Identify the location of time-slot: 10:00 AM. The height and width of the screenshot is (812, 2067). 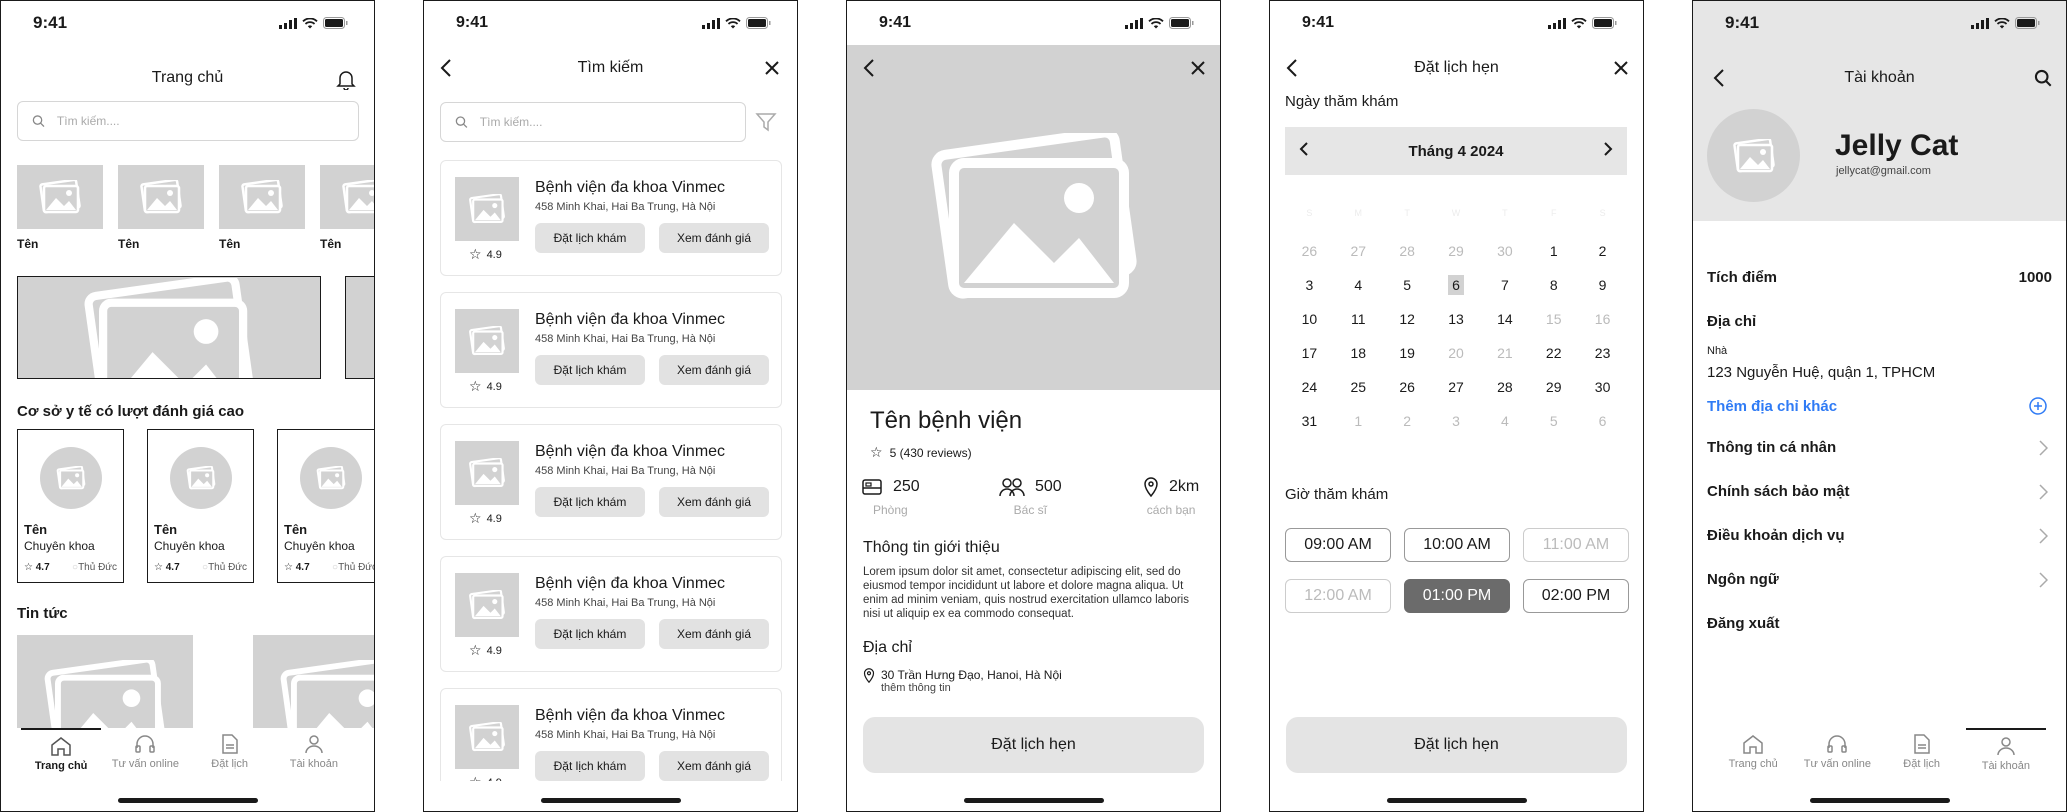
(1457, 545).